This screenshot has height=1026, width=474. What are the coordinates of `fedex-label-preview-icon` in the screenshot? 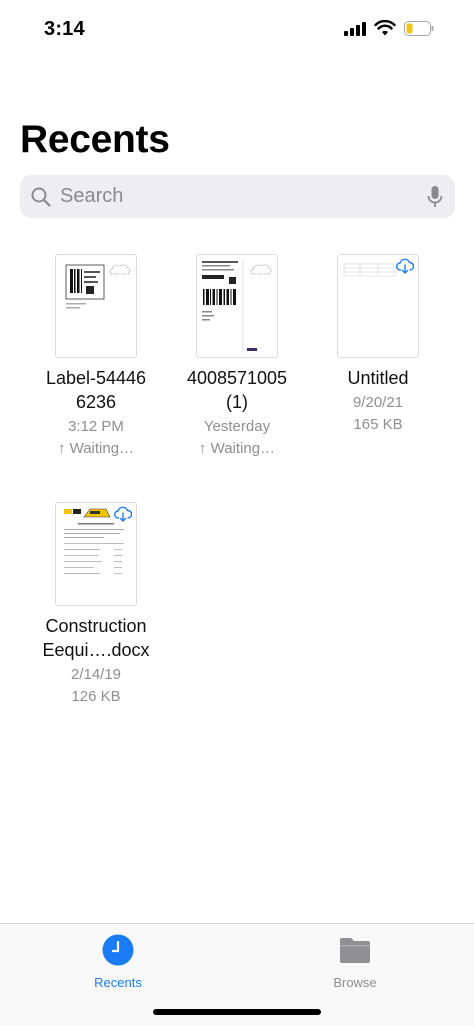 It's located at (237, 306).